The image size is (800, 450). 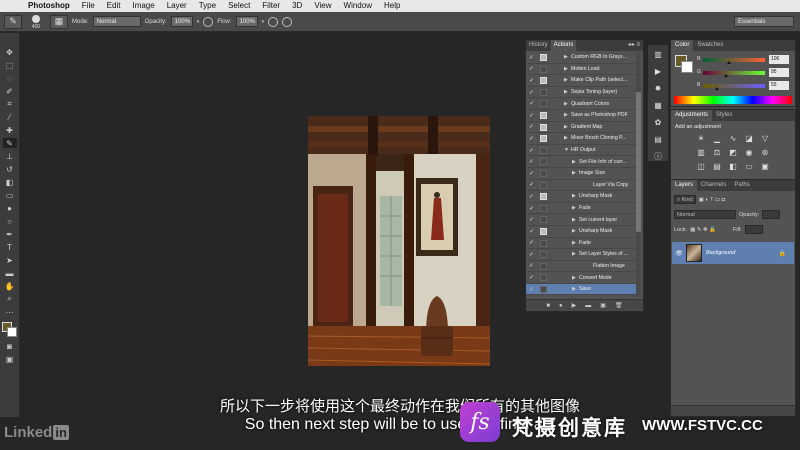 What do you see at coordinates (713, 185) in the screenshot?
I see `tab-channels: Channels` at bounding box center [713, 185].